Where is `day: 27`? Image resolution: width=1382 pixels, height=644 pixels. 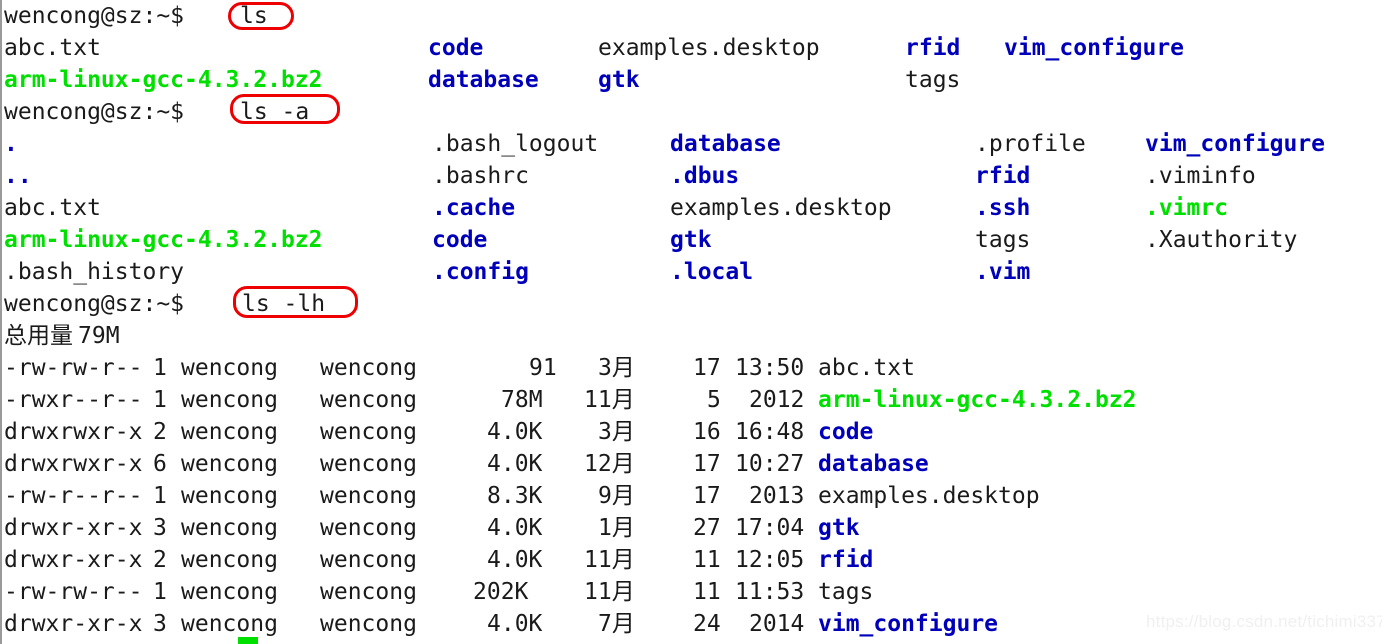 day: 27 is located at coordinates (707, 528).